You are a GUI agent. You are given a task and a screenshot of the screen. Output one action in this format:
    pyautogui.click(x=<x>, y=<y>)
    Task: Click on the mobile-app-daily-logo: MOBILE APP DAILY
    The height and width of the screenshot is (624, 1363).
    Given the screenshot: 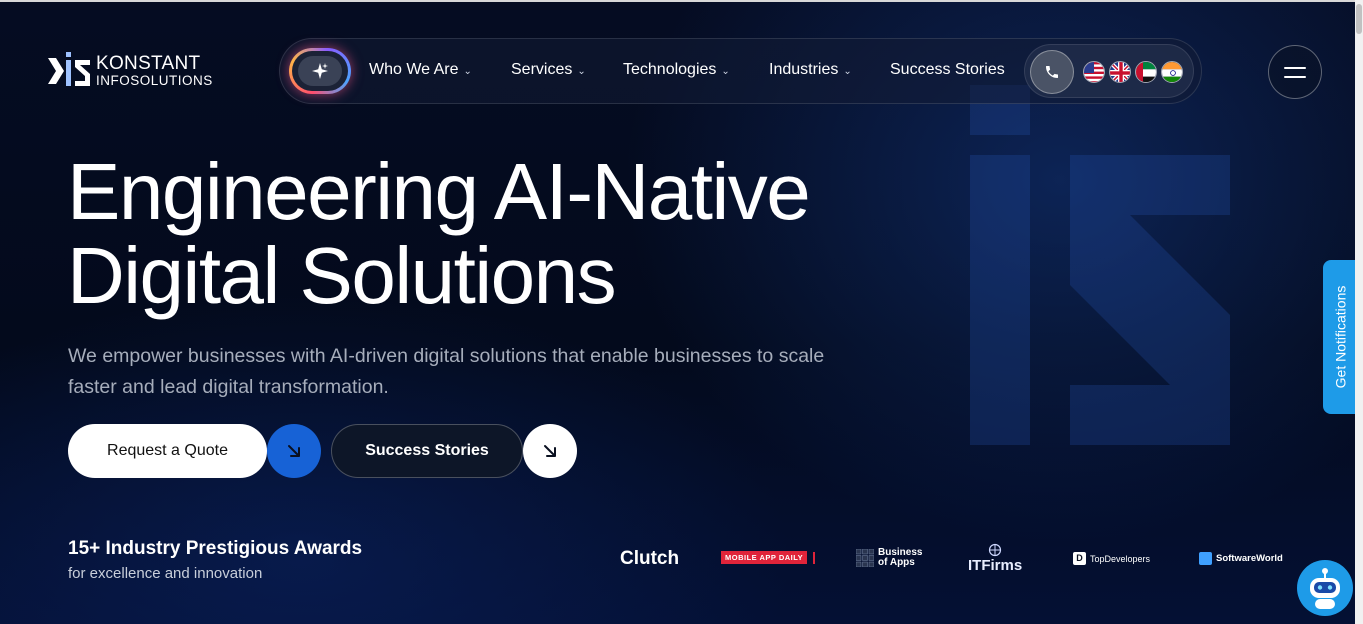 What is the action you would take?
    pyautogui.click(x=768, y=557)
    